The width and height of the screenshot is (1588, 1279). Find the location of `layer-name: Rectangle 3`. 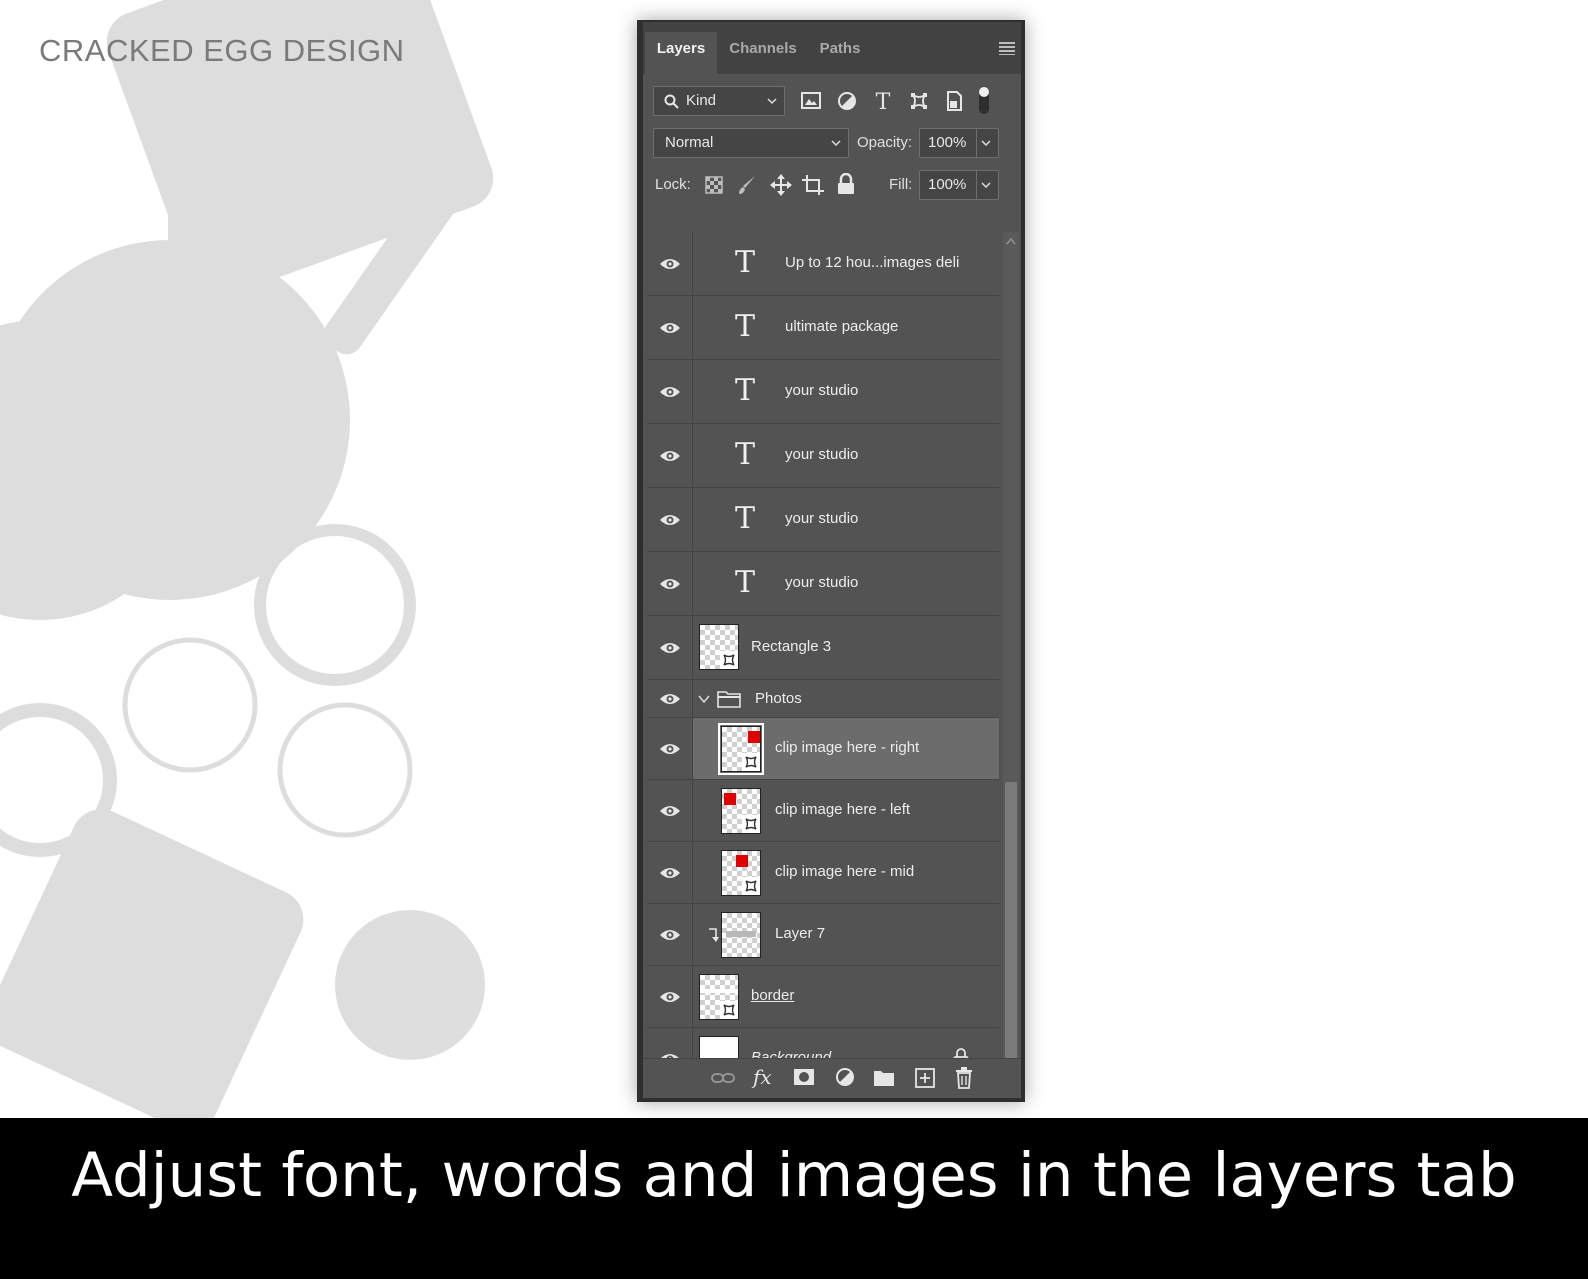

layer-name: Rectangle 3 is located at coordinates (791, 646).